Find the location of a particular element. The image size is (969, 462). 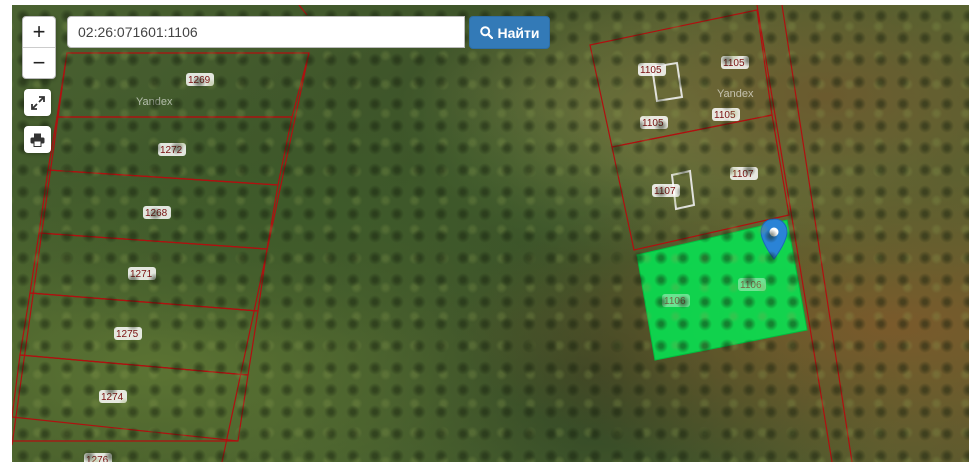

plot-label: 1274 is located at coordinates (113, 396).